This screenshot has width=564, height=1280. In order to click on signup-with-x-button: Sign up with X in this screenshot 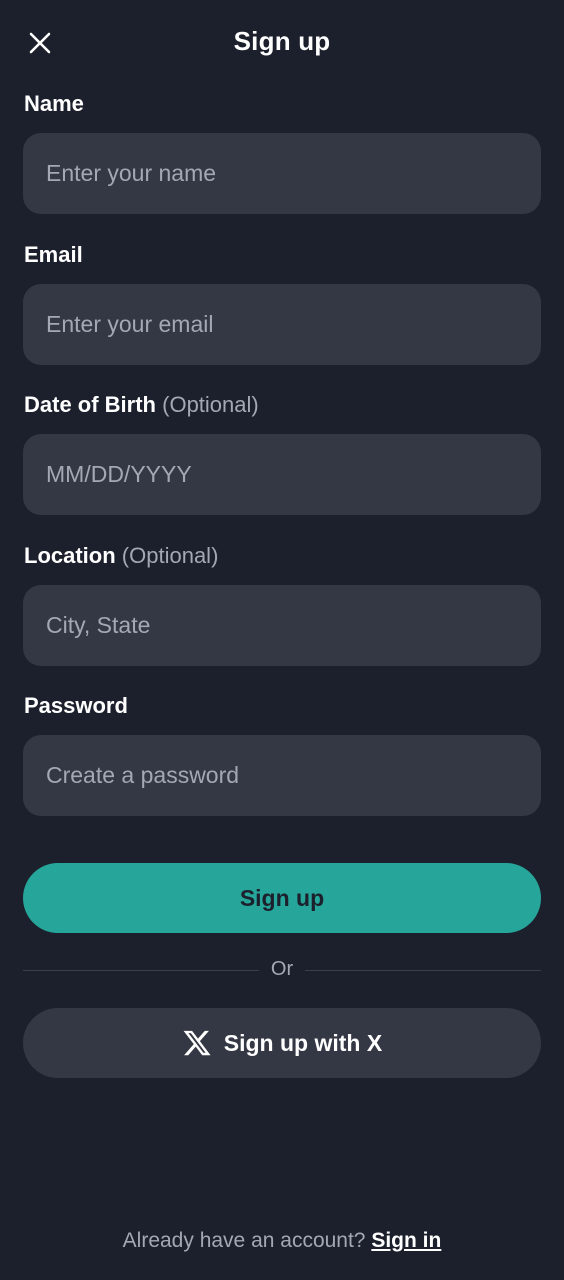, I will do `click(282, 1043)`.